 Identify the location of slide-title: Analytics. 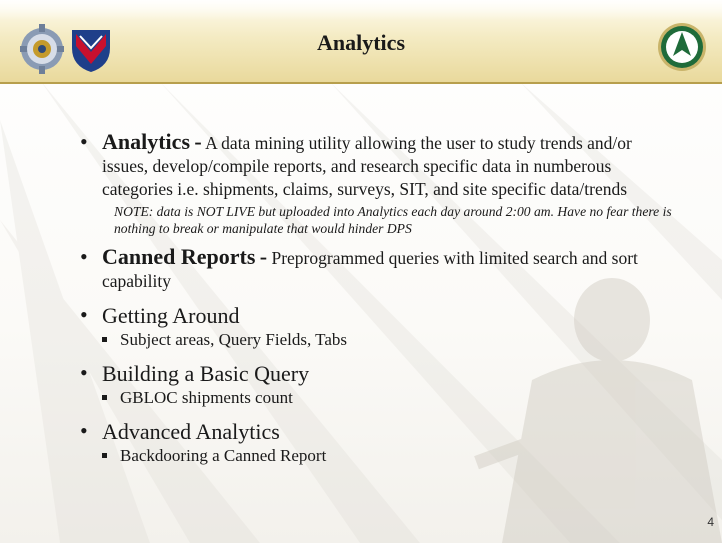
(361, 42).